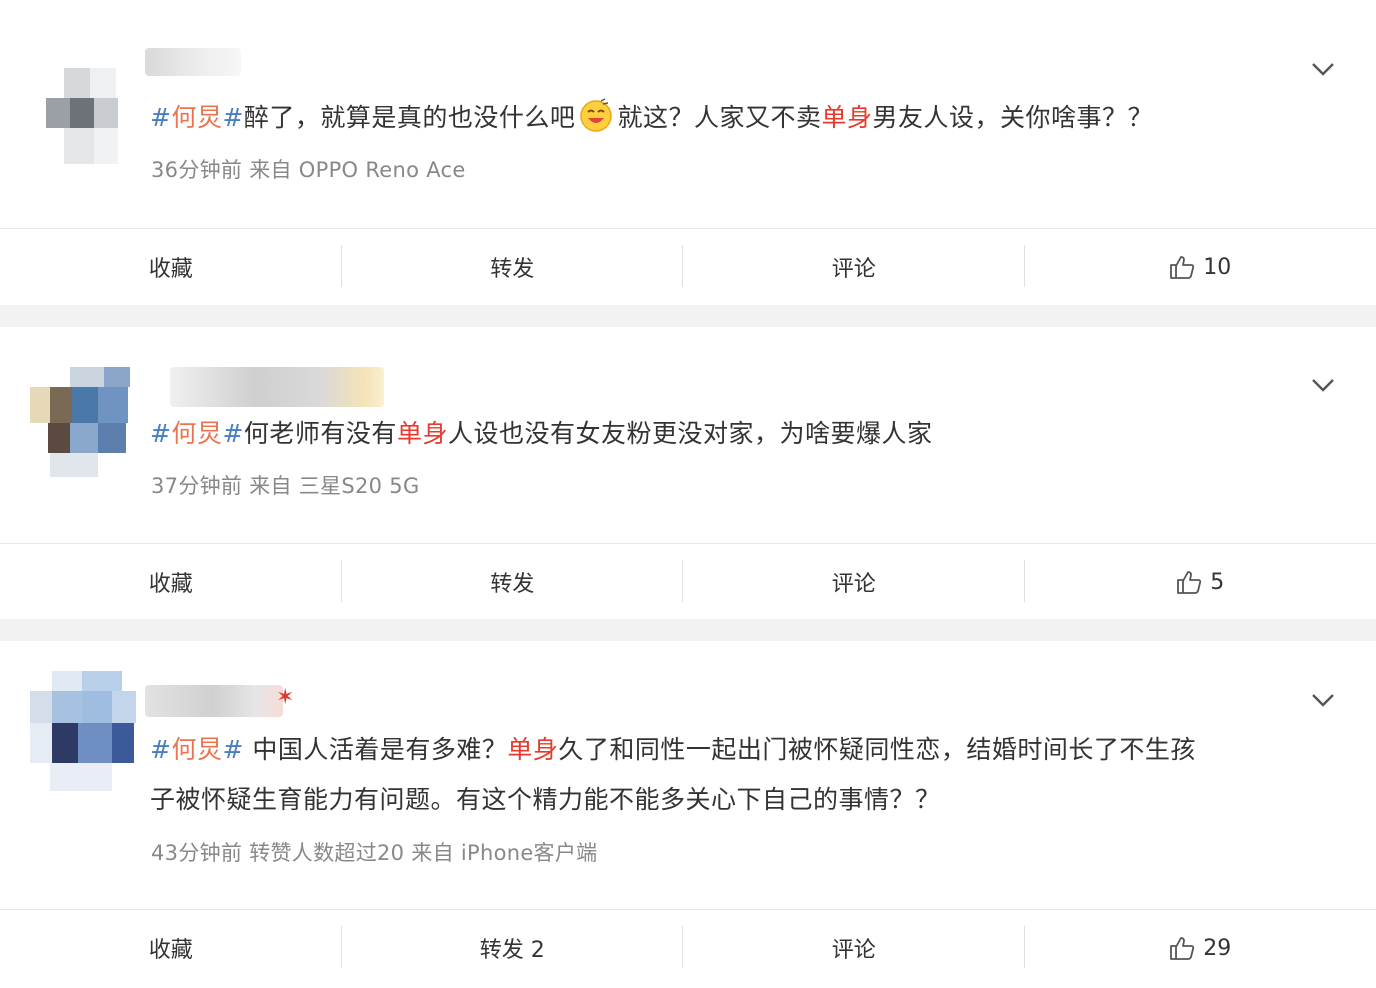 This screenshot has height=988, width=1376. I want to click on action-bar: 收藏 转发 评论 10, so click(688, 266).